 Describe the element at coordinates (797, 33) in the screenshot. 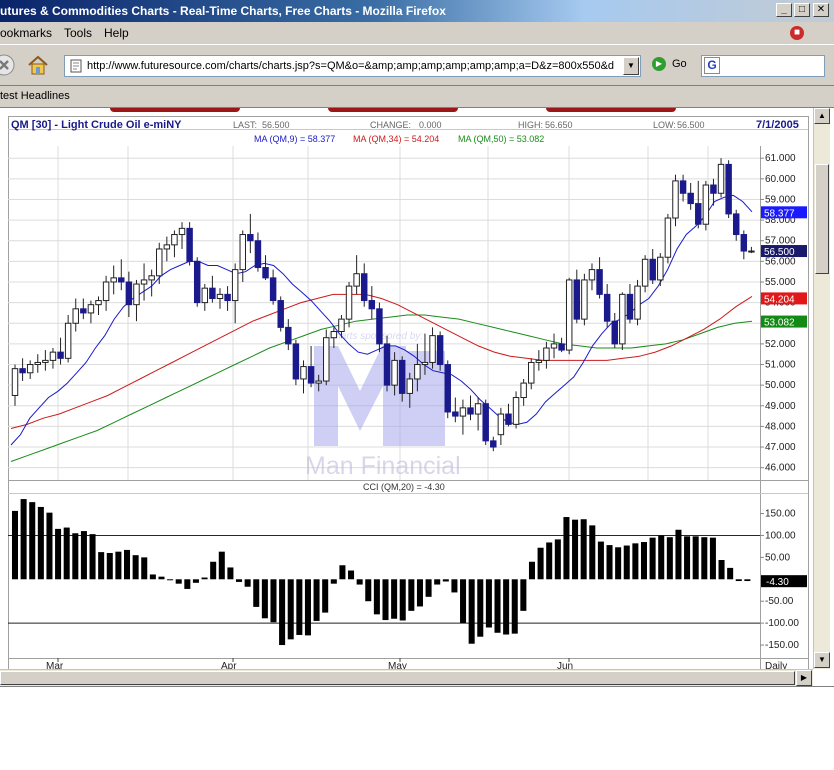

I see `stop-icon: ■` at that location.